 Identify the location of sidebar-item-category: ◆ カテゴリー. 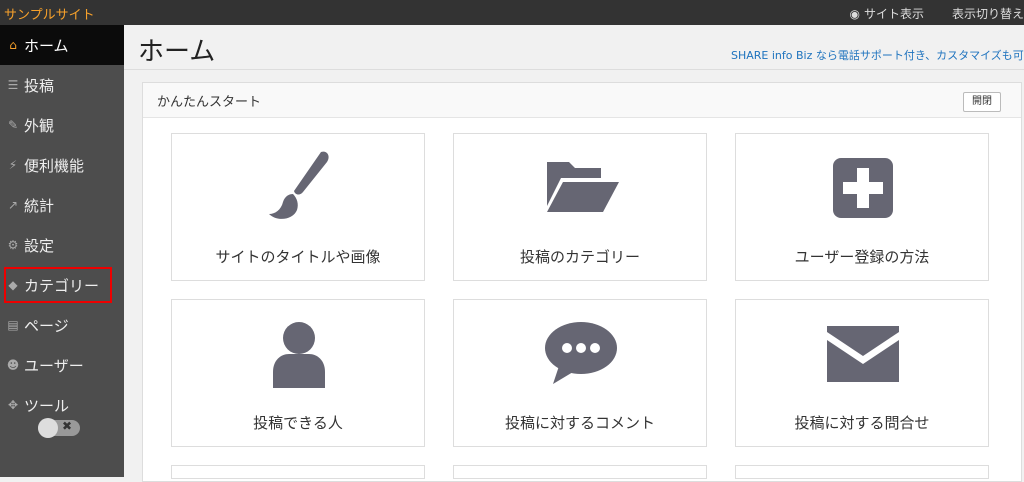
(58, 285).